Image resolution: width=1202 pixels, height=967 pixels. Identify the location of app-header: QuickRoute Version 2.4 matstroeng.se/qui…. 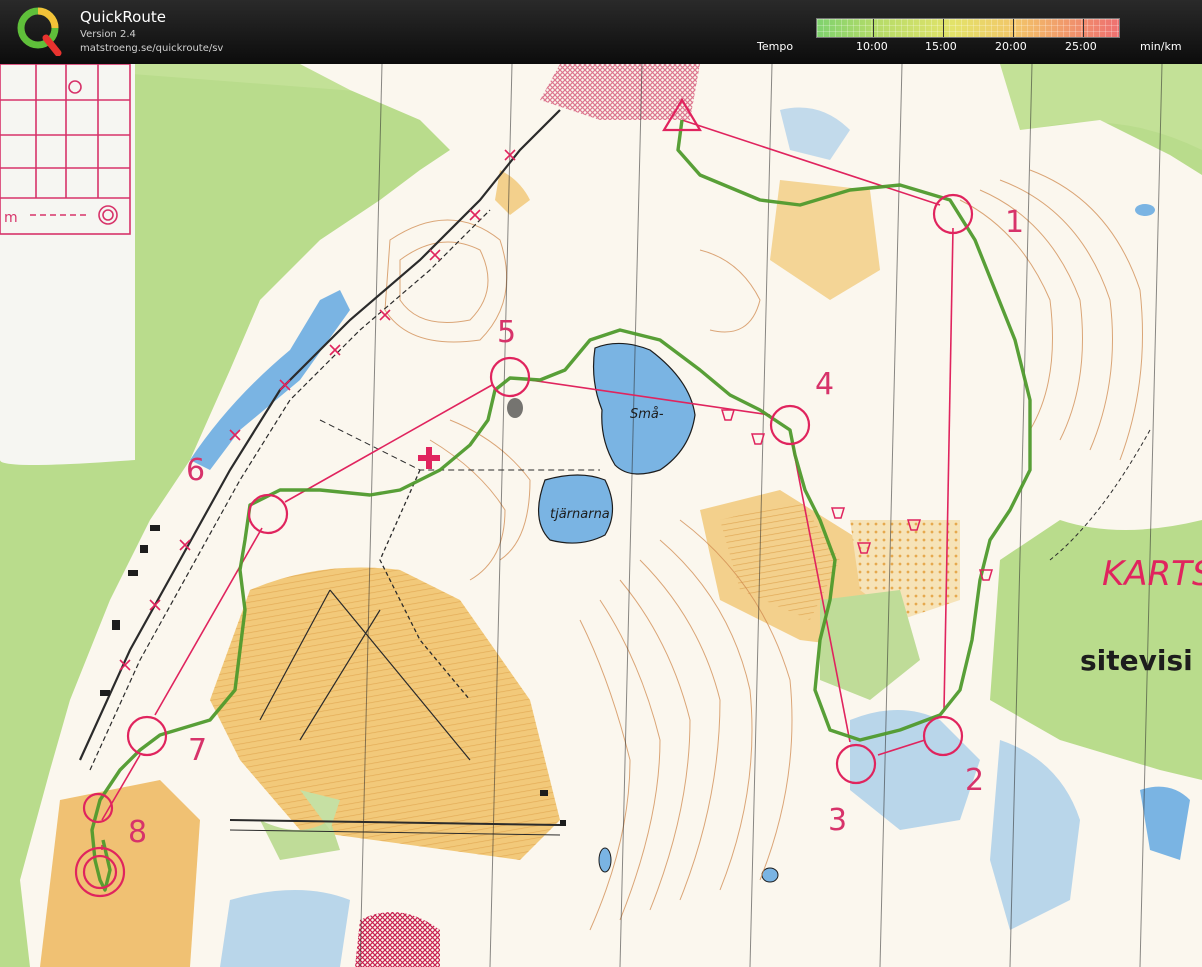
(601, 32).